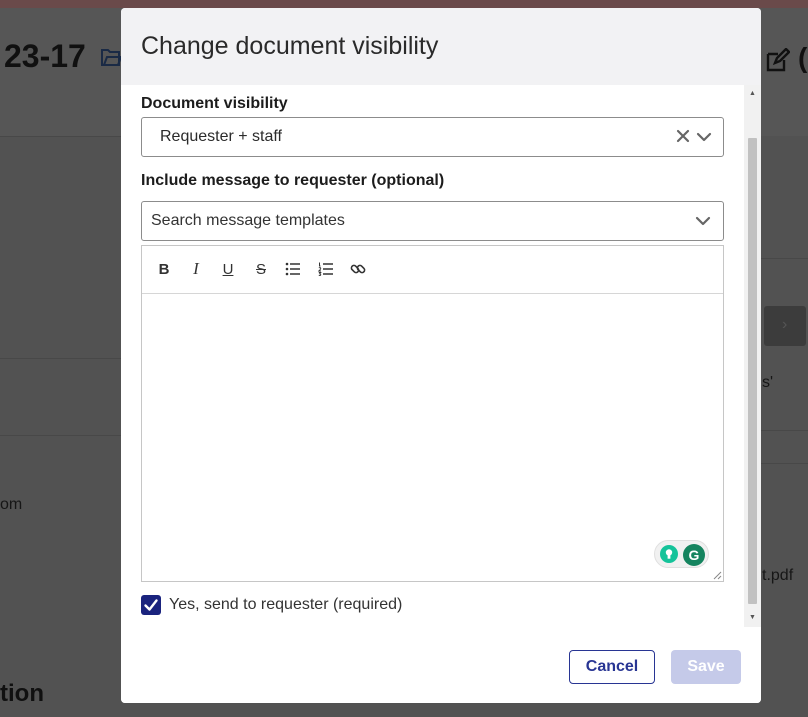 This screenshot has width=808, height=717. Describe the element at coordinates (45, 56) in the screenshot. I see `background-page-title: 23-17` at that location.